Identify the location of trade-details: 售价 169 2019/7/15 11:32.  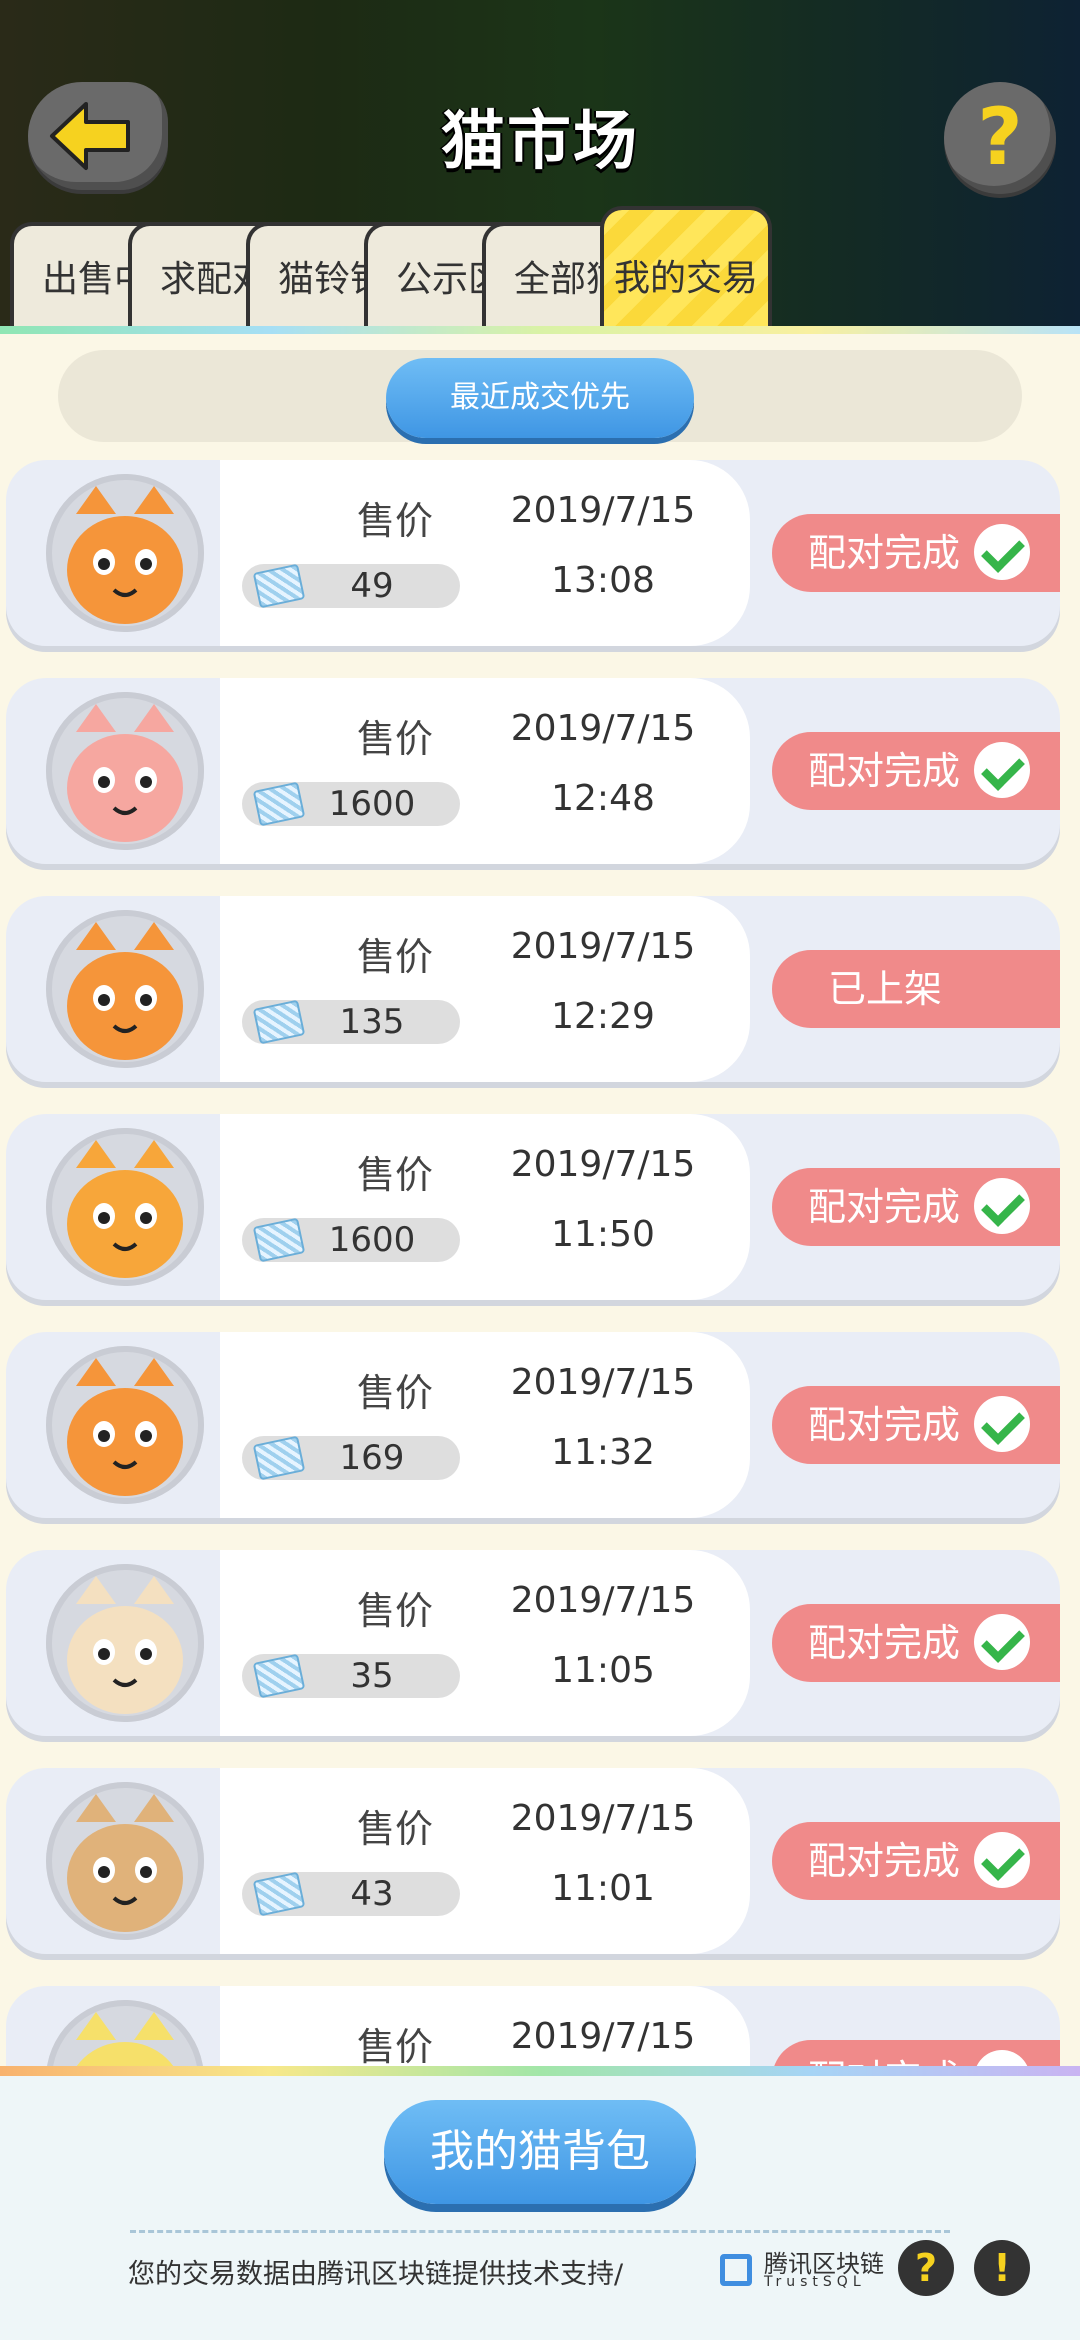
(485, 1425).